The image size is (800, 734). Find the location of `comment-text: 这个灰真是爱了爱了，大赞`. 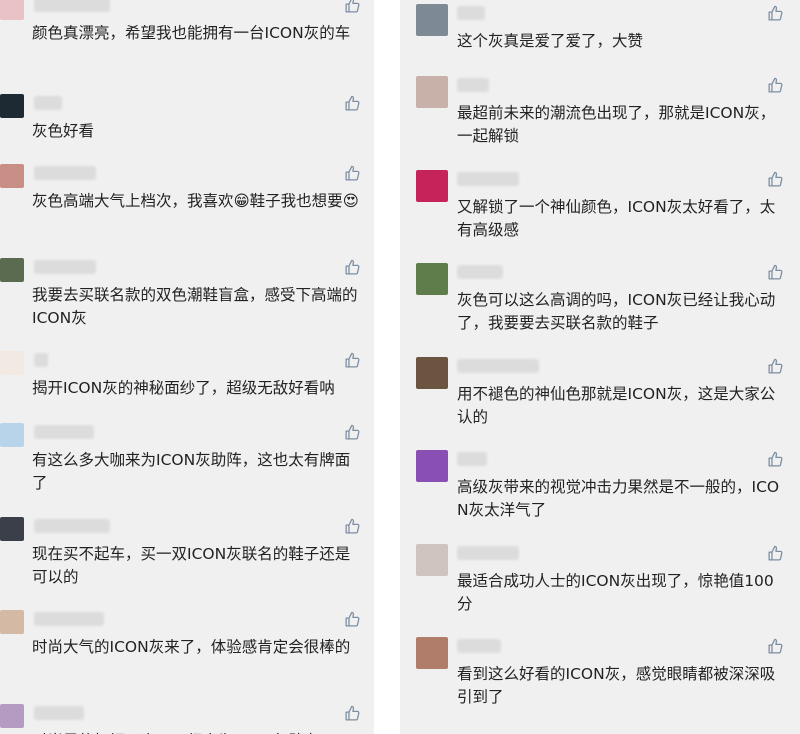

comment-text: 这个灰真是爱了爱了，大赞 is located at coordinates (550, 41).